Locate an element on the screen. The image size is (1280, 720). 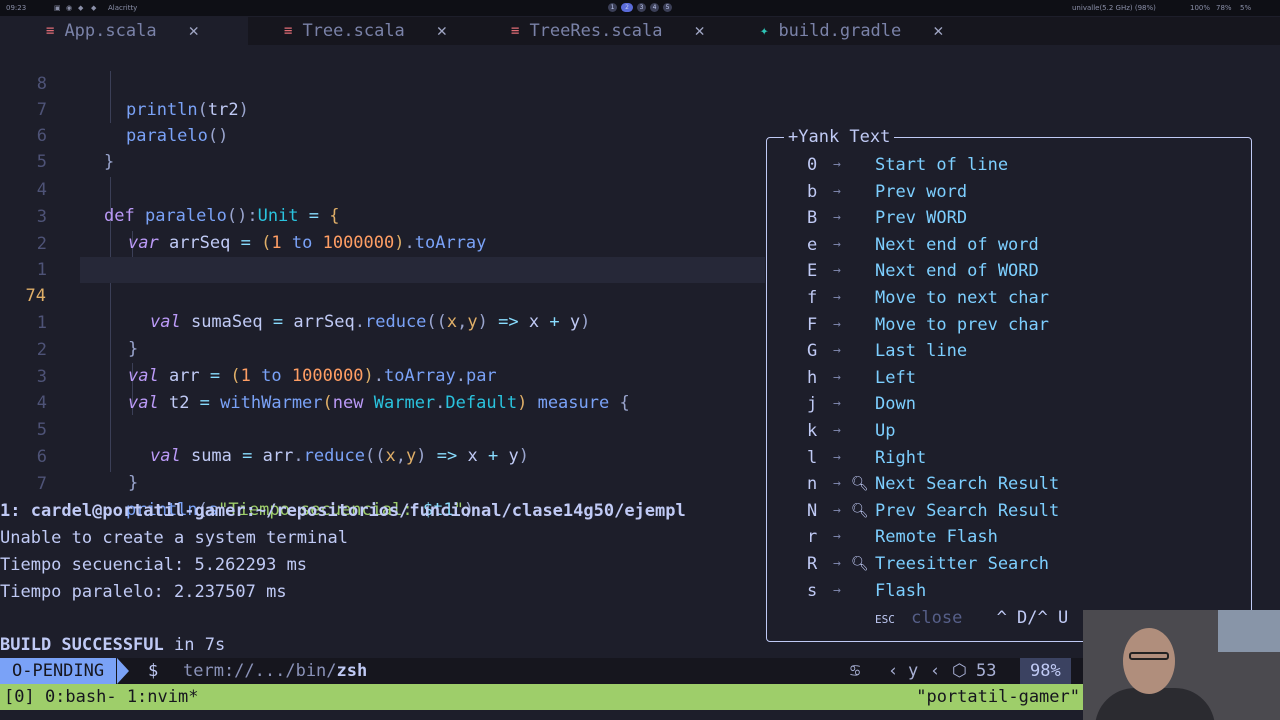
yank-item: n → 🔍︎ Next Search Result is located at coordinates (1010, 484).